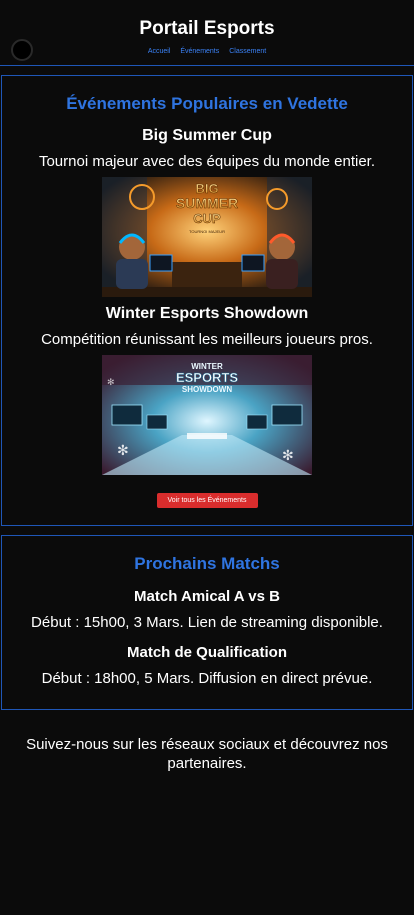 The height and width of the screenshot is (915, 414). I want to click on nav-link-events: Événements, so click(199, 51).